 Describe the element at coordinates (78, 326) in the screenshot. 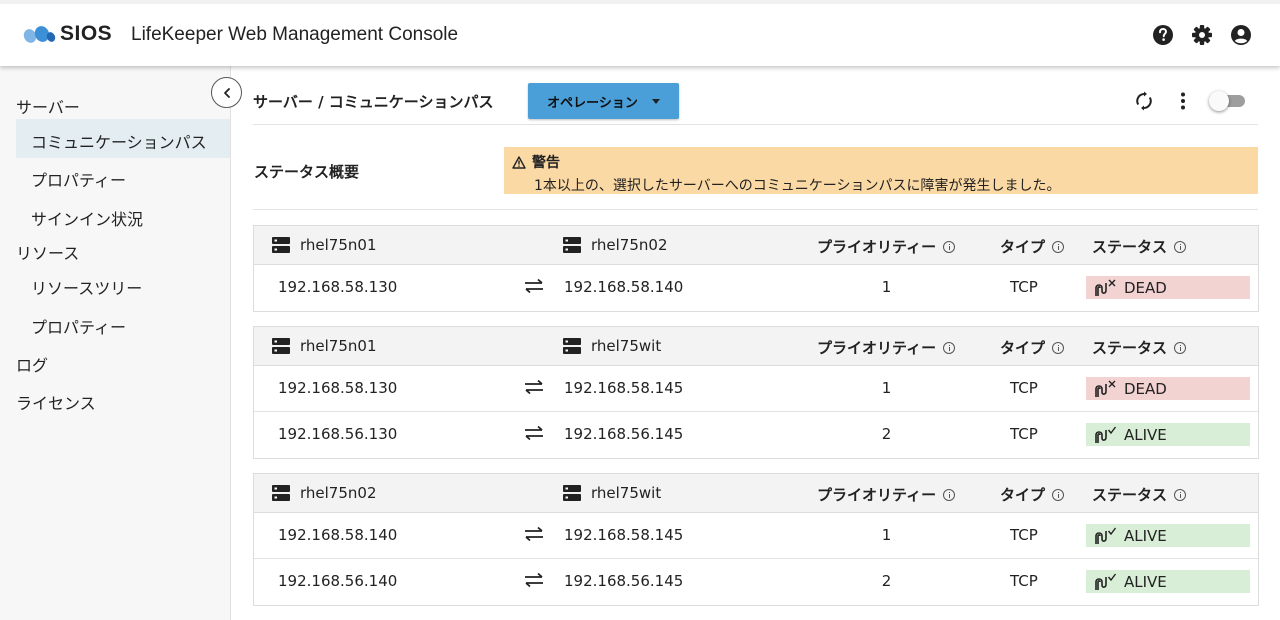

I see `sidebar-item-resource-properties: プロパティー` at that location.